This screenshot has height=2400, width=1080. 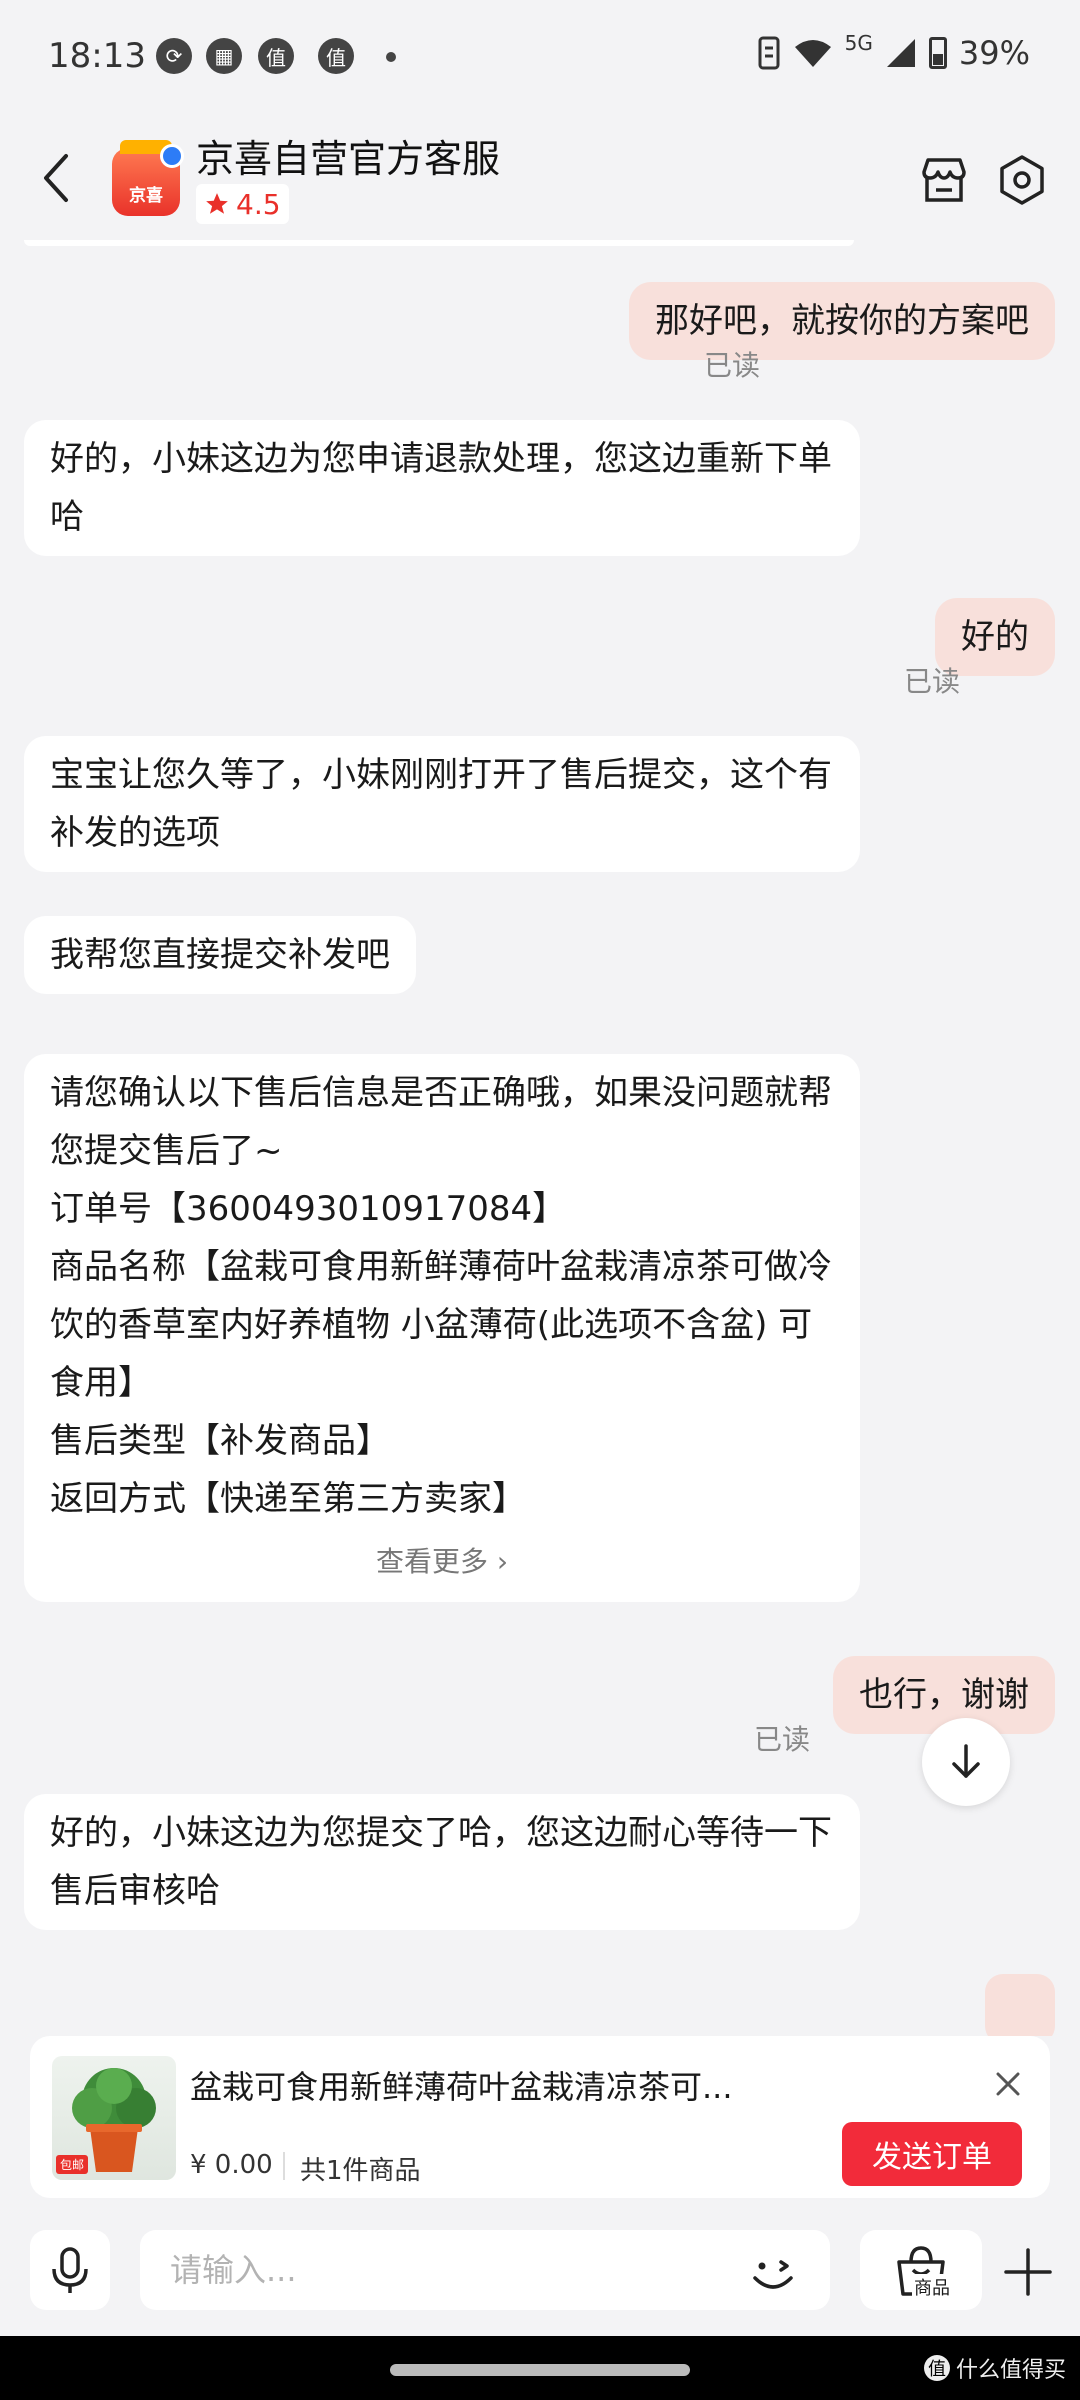 I want to click on message-bubble-incoming: 好的，小妹这边为您申请退款处理，您这边重新下单哈, so click(x=442, y=488).